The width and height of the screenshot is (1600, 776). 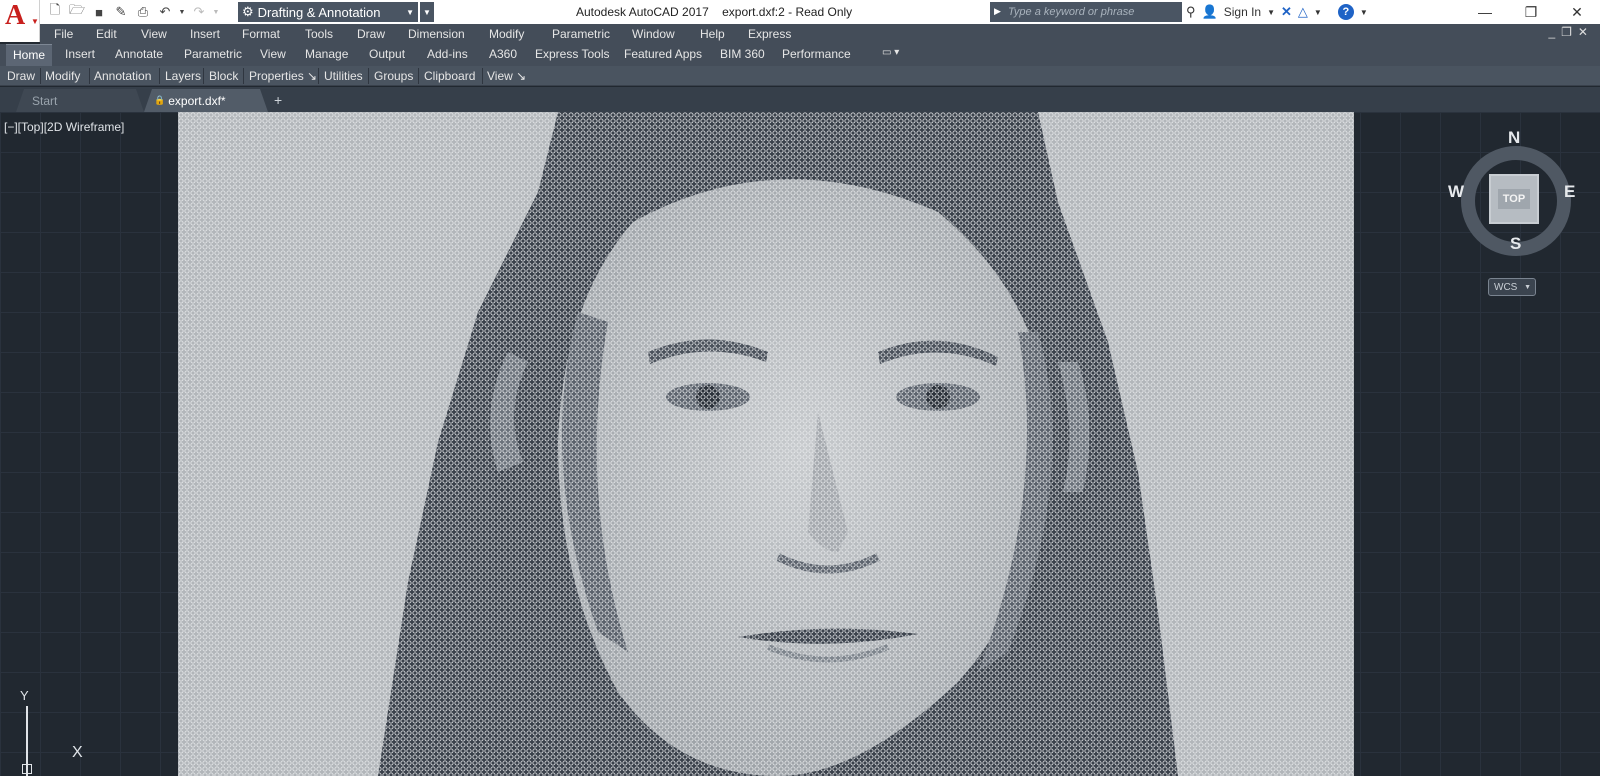 I want to click on menu-file: File, so click(x=63, y=34).